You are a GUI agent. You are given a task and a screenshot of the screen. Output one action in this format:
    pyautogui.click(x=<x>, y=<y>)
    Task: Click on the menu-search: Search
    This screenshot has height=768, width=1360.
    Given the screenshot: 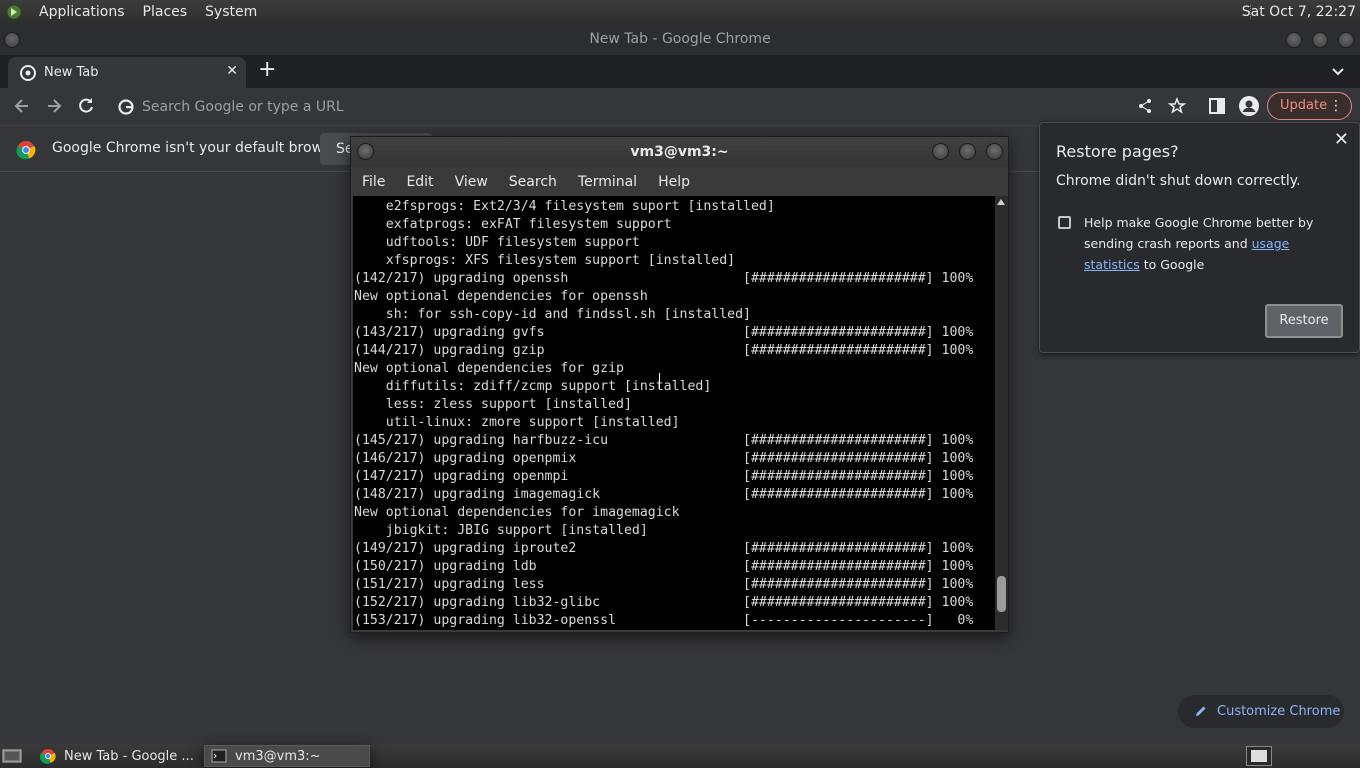 What is the action you would take?
    pyautogui.click(x=532, y=182)
    